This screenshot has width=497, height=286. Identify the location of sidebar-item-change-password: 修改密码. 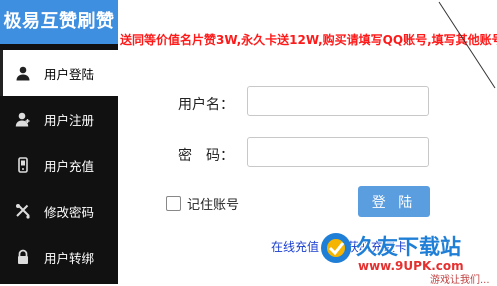
(59, 211).